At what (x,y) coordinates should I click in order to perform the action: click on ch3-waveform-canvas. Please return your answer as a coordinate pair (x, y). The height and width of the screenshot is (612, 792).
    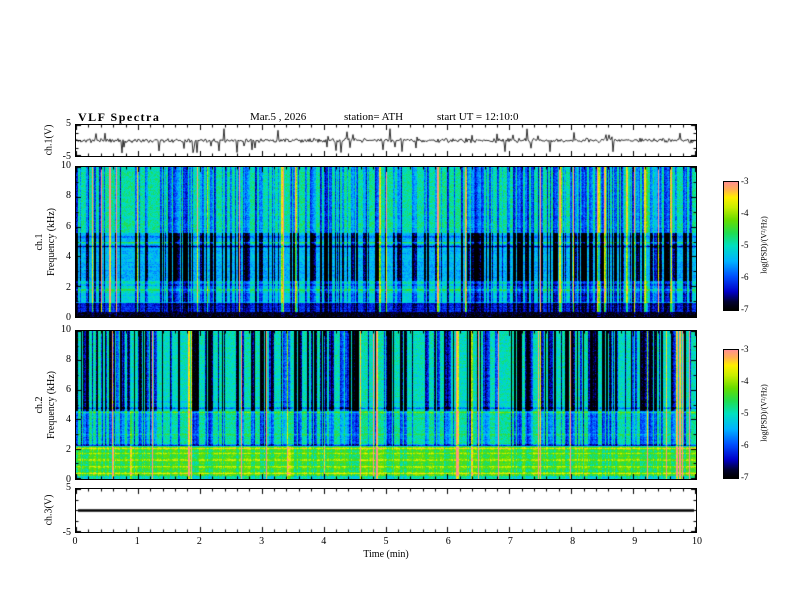
    Looking at the image, I should click on (386, 510).